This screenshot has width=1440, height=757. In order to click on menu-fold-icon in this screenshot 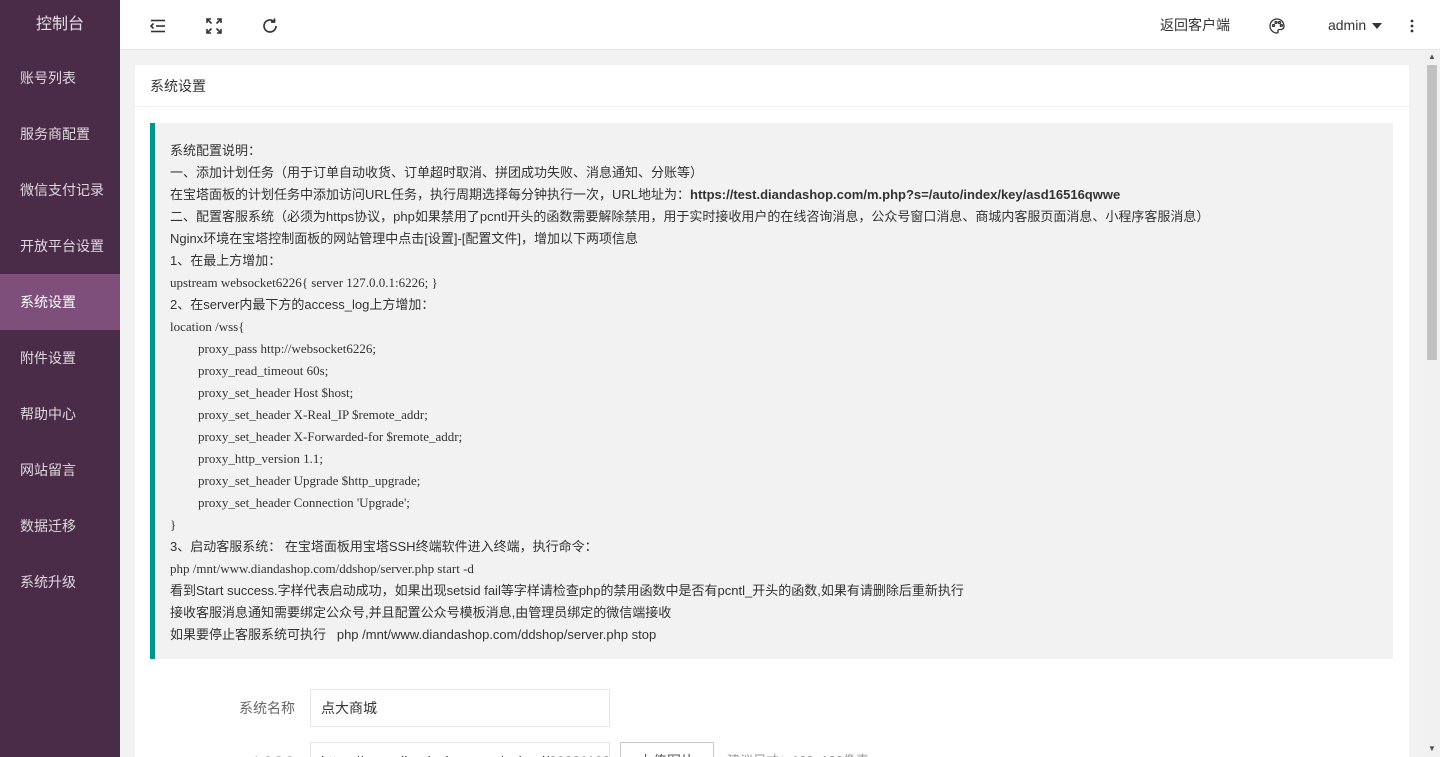, I will do `click(158, 25)`.